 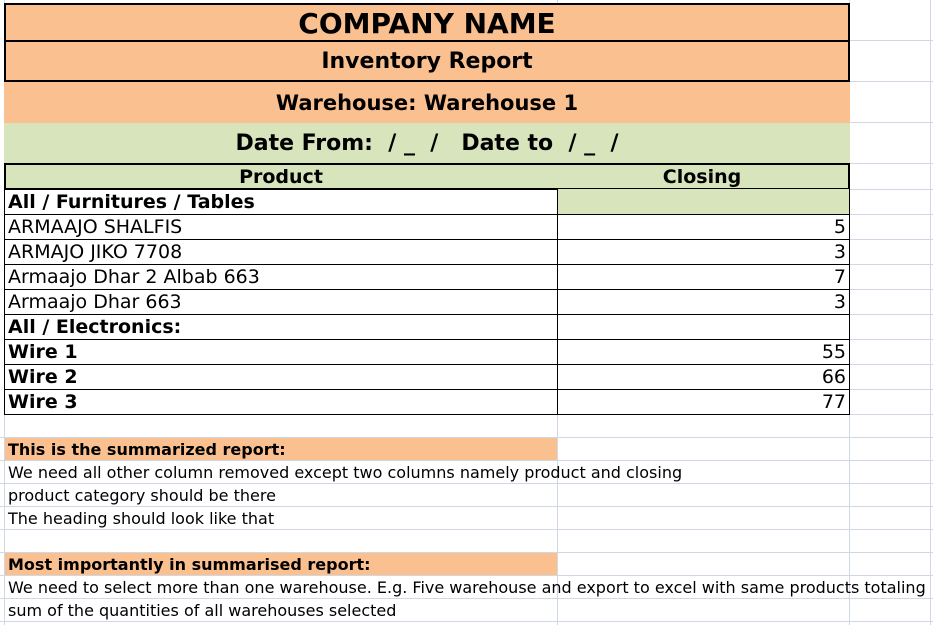 I want to click on table-row-product: ARMAJO JIKO 7708, so click(x=281, y=252).